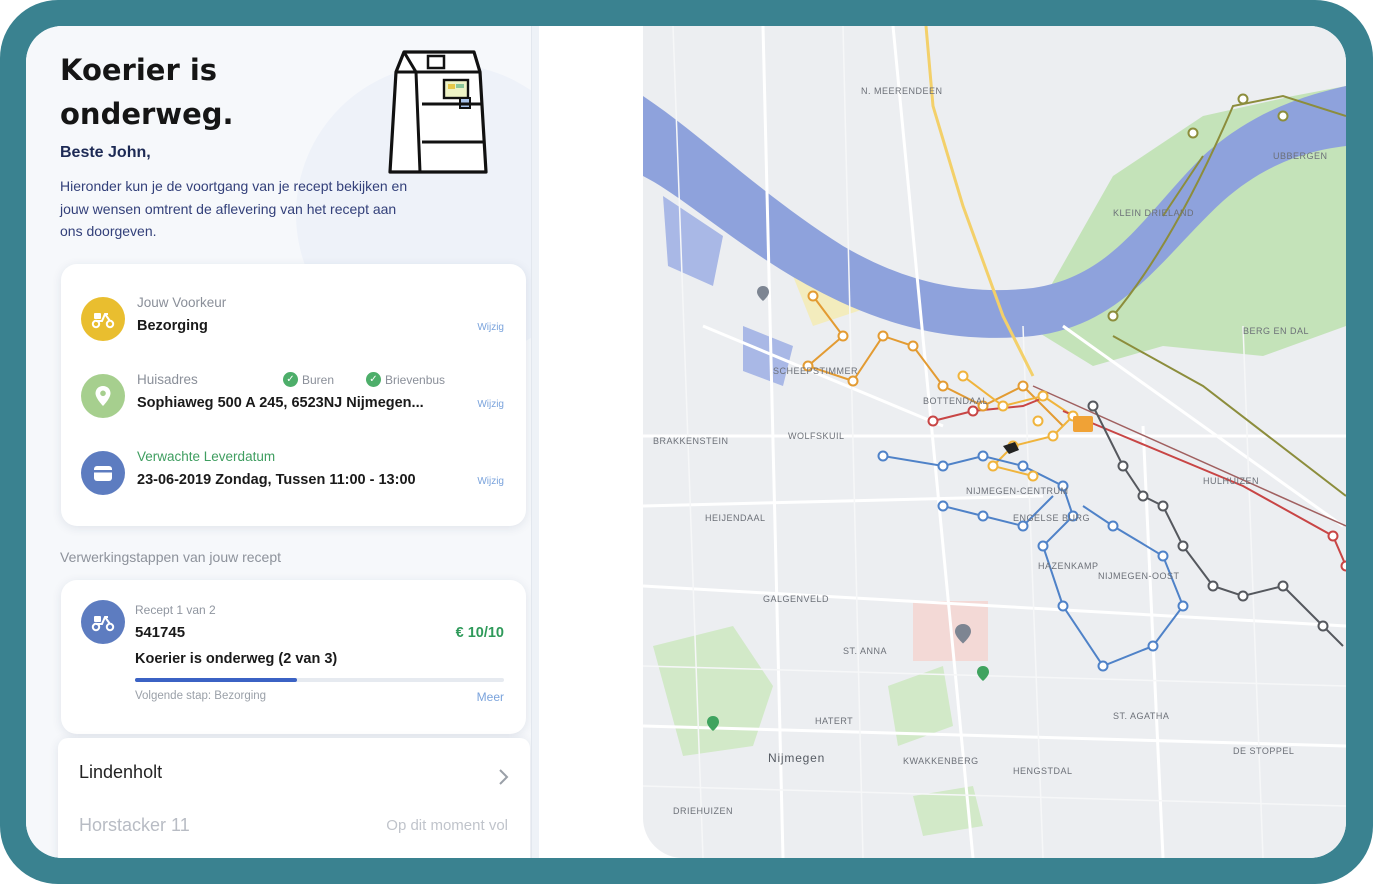  Describe the element at coordinates (691, 441) in the screenshot. I see `map-label: BRAKKENSTEIN` at that location.